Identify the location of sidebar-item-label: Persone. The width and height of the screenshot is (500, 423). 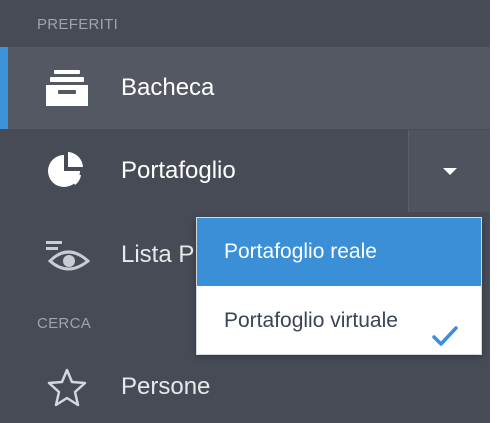
(166, 386).